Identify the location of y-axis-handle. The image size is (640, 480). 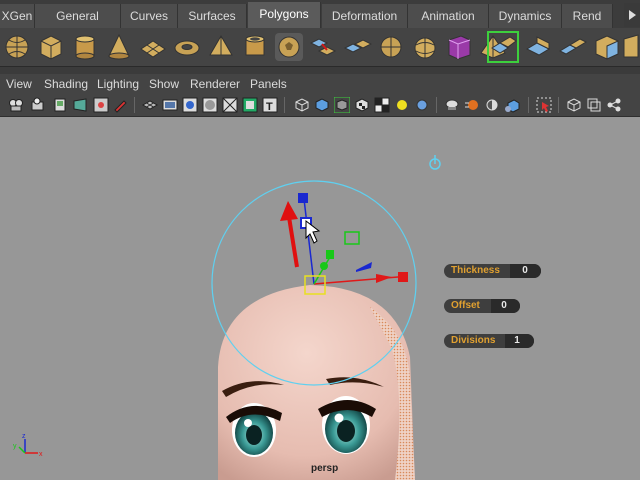
(322, 270).